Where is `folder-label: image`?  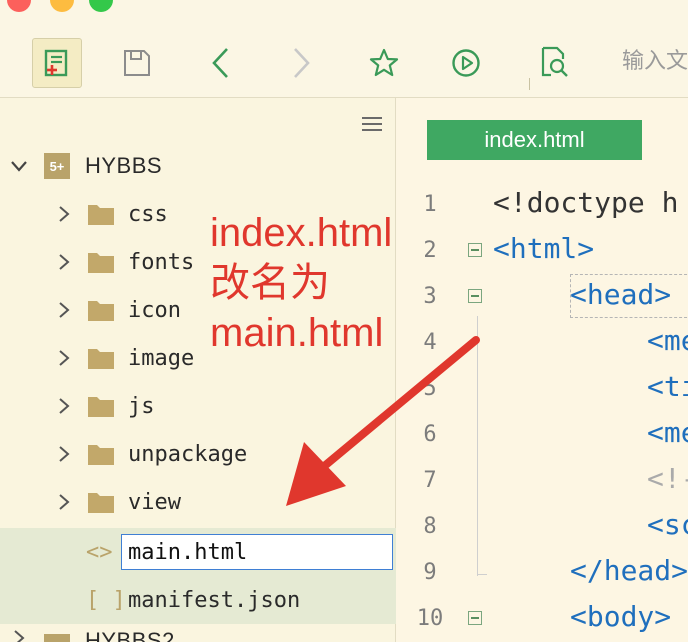
folder-label: image is located at coordinates (161, 358).